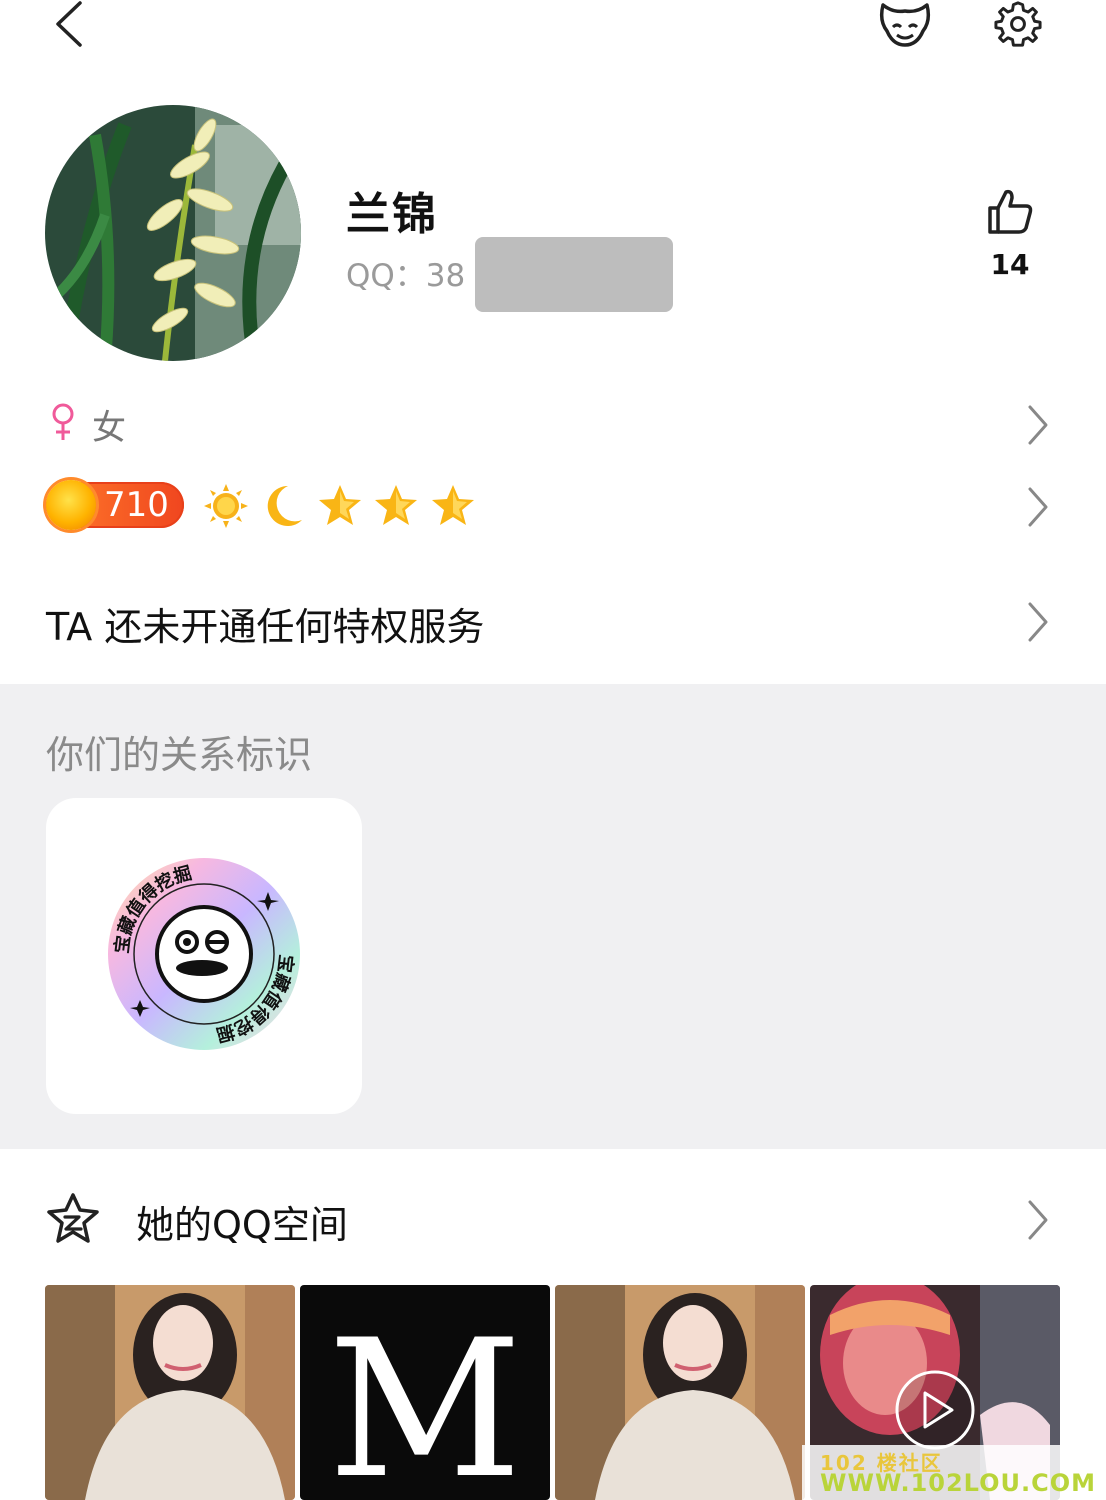 The height and width of the screenshot is (1500, 1106). I want to click on back-button, so click(69, 24).